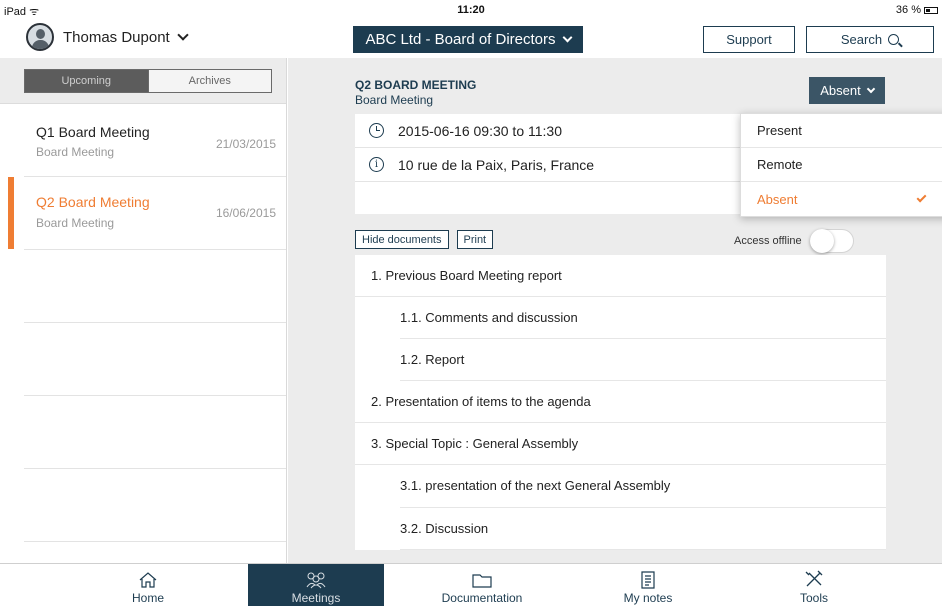  What do you see at coordinates (768, 241) in the screenshot?
I see `offline-label: Access offline` at bounding box center [768, 241].